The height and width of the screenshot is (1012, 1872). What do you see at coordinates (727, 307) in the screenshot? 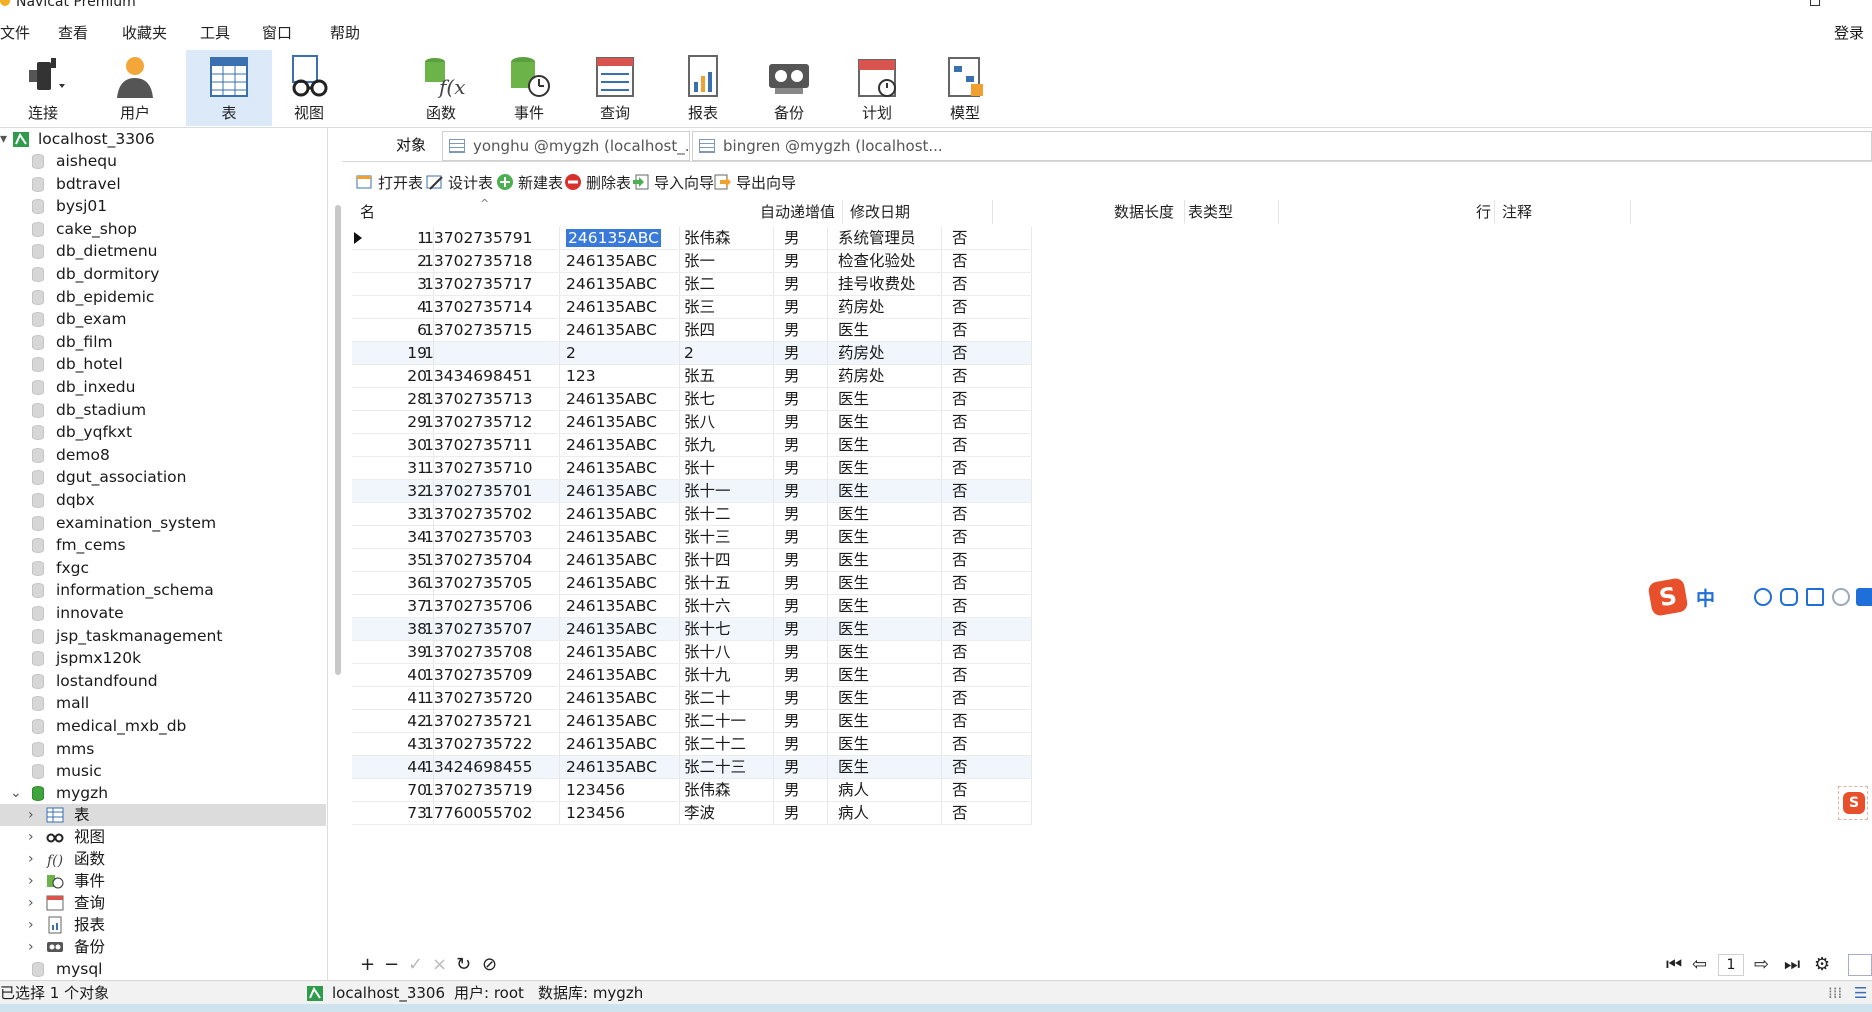
I see `table-cell: 张三` at bounding box center [727, 307].